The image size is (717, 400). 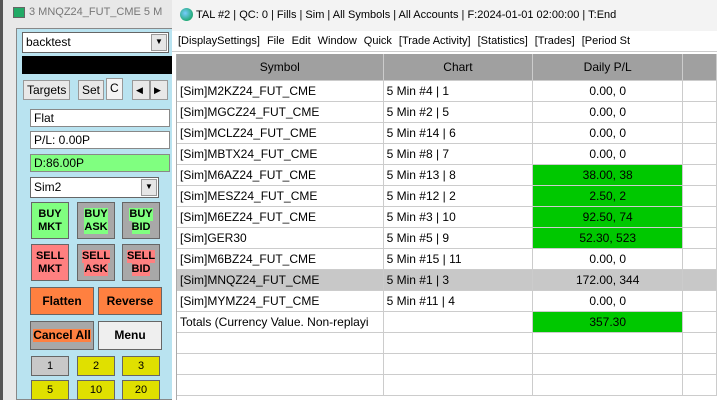 What do you see at coordinates (280, 259) in the screenshot?
I see `symbol-cell: [Sim]M6BZ24_FUT_CME` at bounding box center [280, 259].